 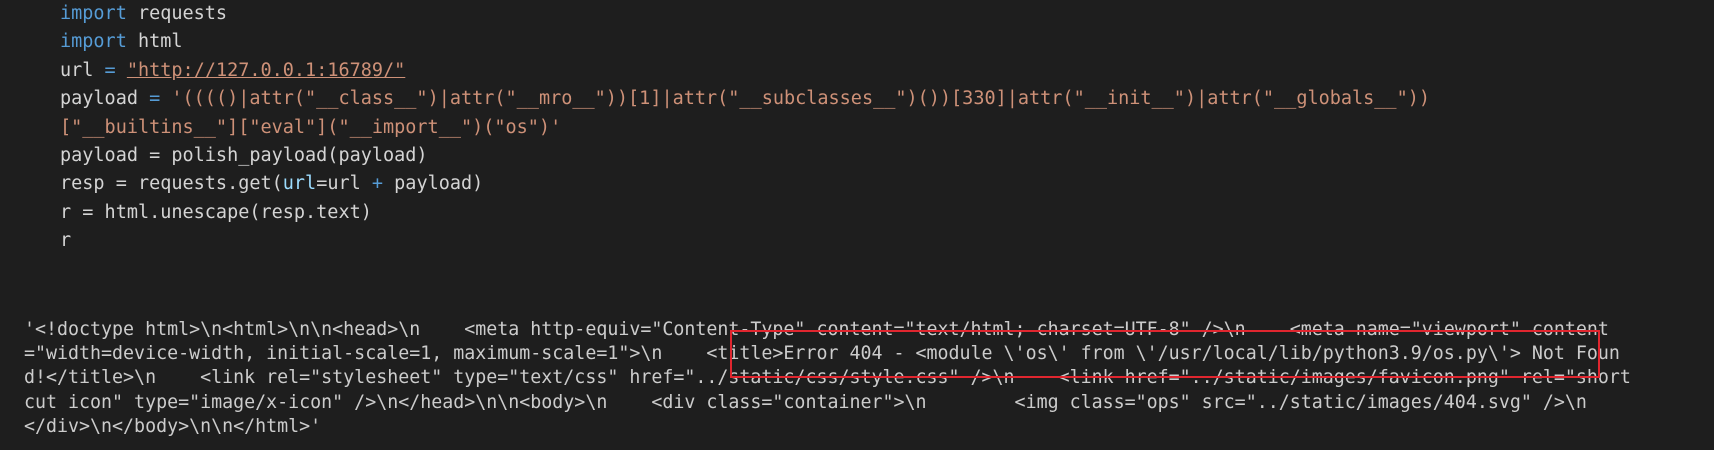 What do you see at coordinates (266, 70) in the screenshot?
I see `url-string-link: "http://127.0.0.1:16789/"` at bounding box center [266, 70].